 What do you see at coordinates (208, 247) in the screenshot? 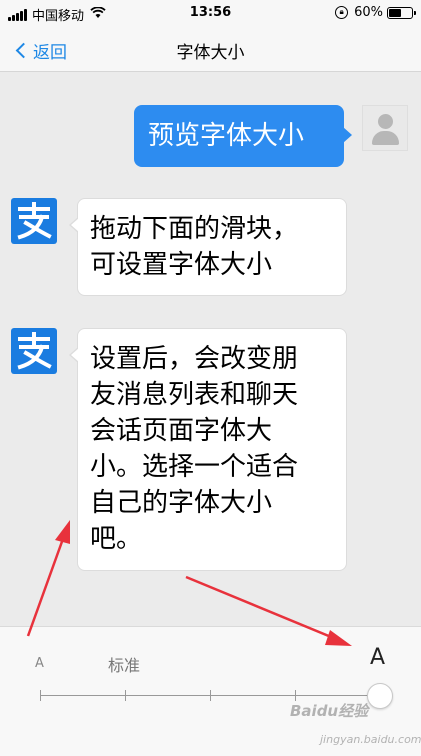
I see `message-bubble-incoming: 拖动下面的滑块， 可设置字体大小` at bounding box center [208, 247].